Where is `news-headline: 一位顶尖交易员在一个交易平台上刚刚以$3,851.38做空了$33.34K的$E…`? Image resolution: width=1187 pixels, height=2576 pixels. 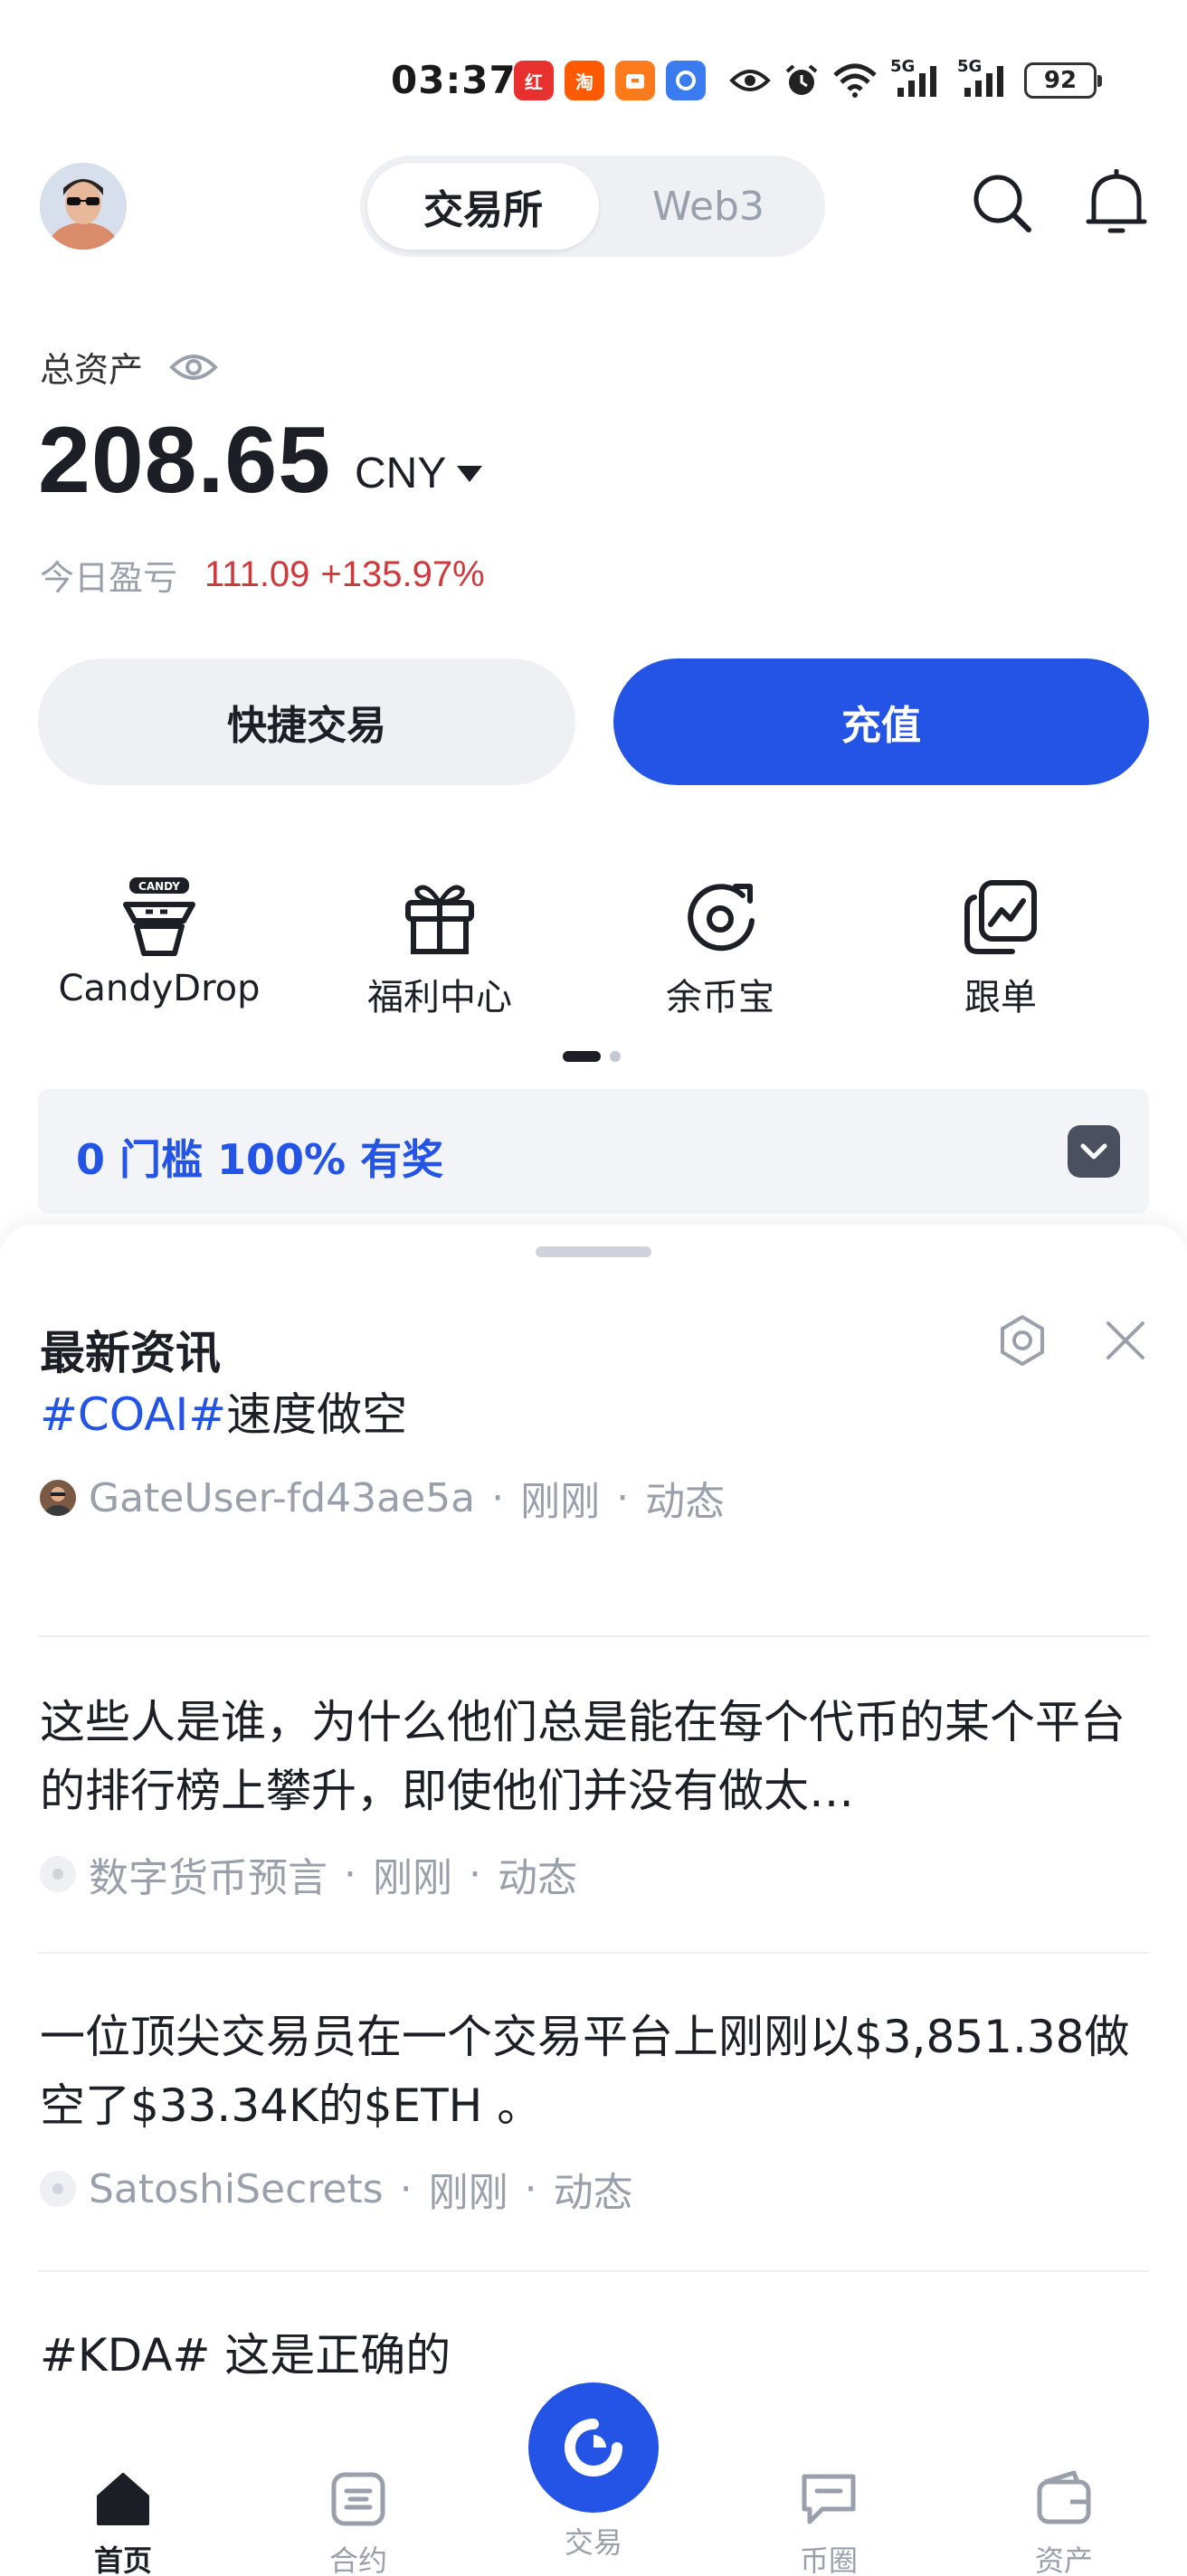 news-headline: 一位顶尖交易员在一个交易平台上刚刚以$3,851.38做空了$33.34K的$E… is located at coordinates (585, 2071).